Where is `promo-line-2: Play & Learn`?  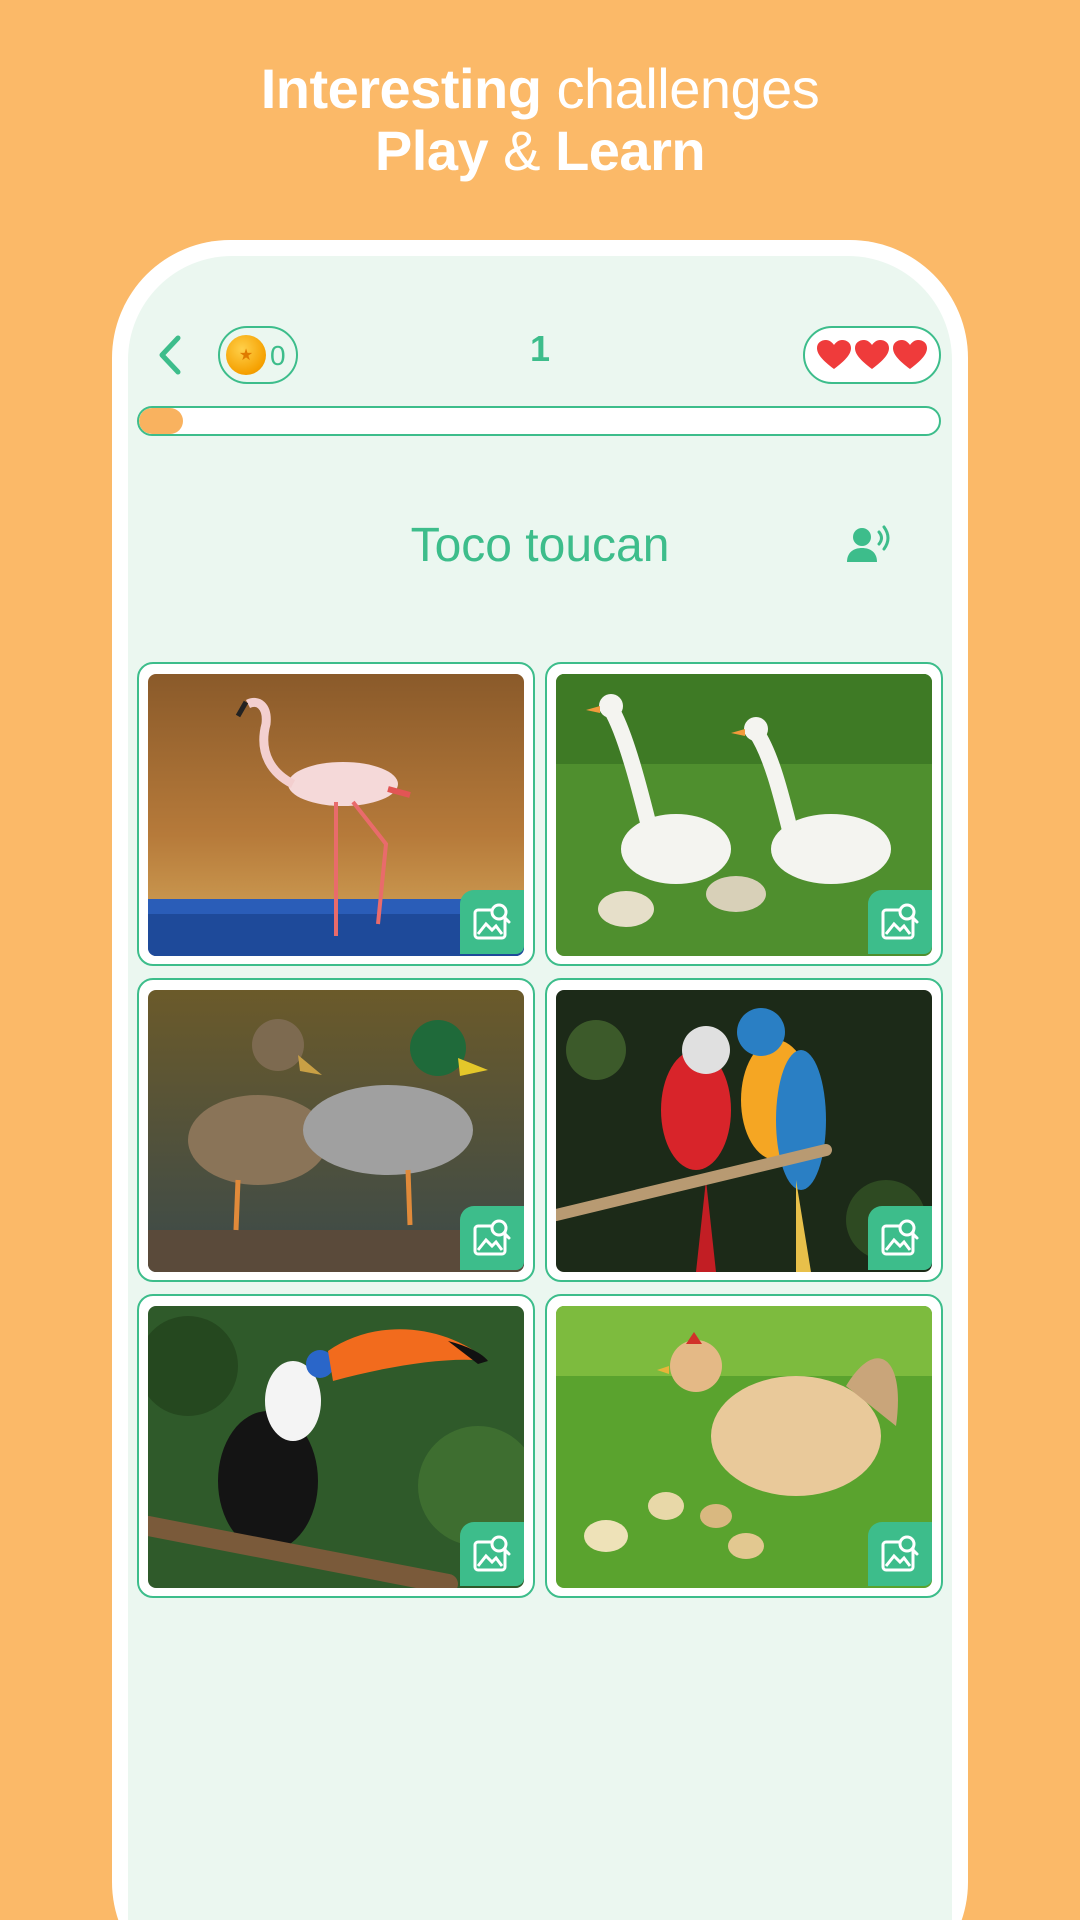 promo-line-2: Play & Learn is located at coordinates (540, 151).